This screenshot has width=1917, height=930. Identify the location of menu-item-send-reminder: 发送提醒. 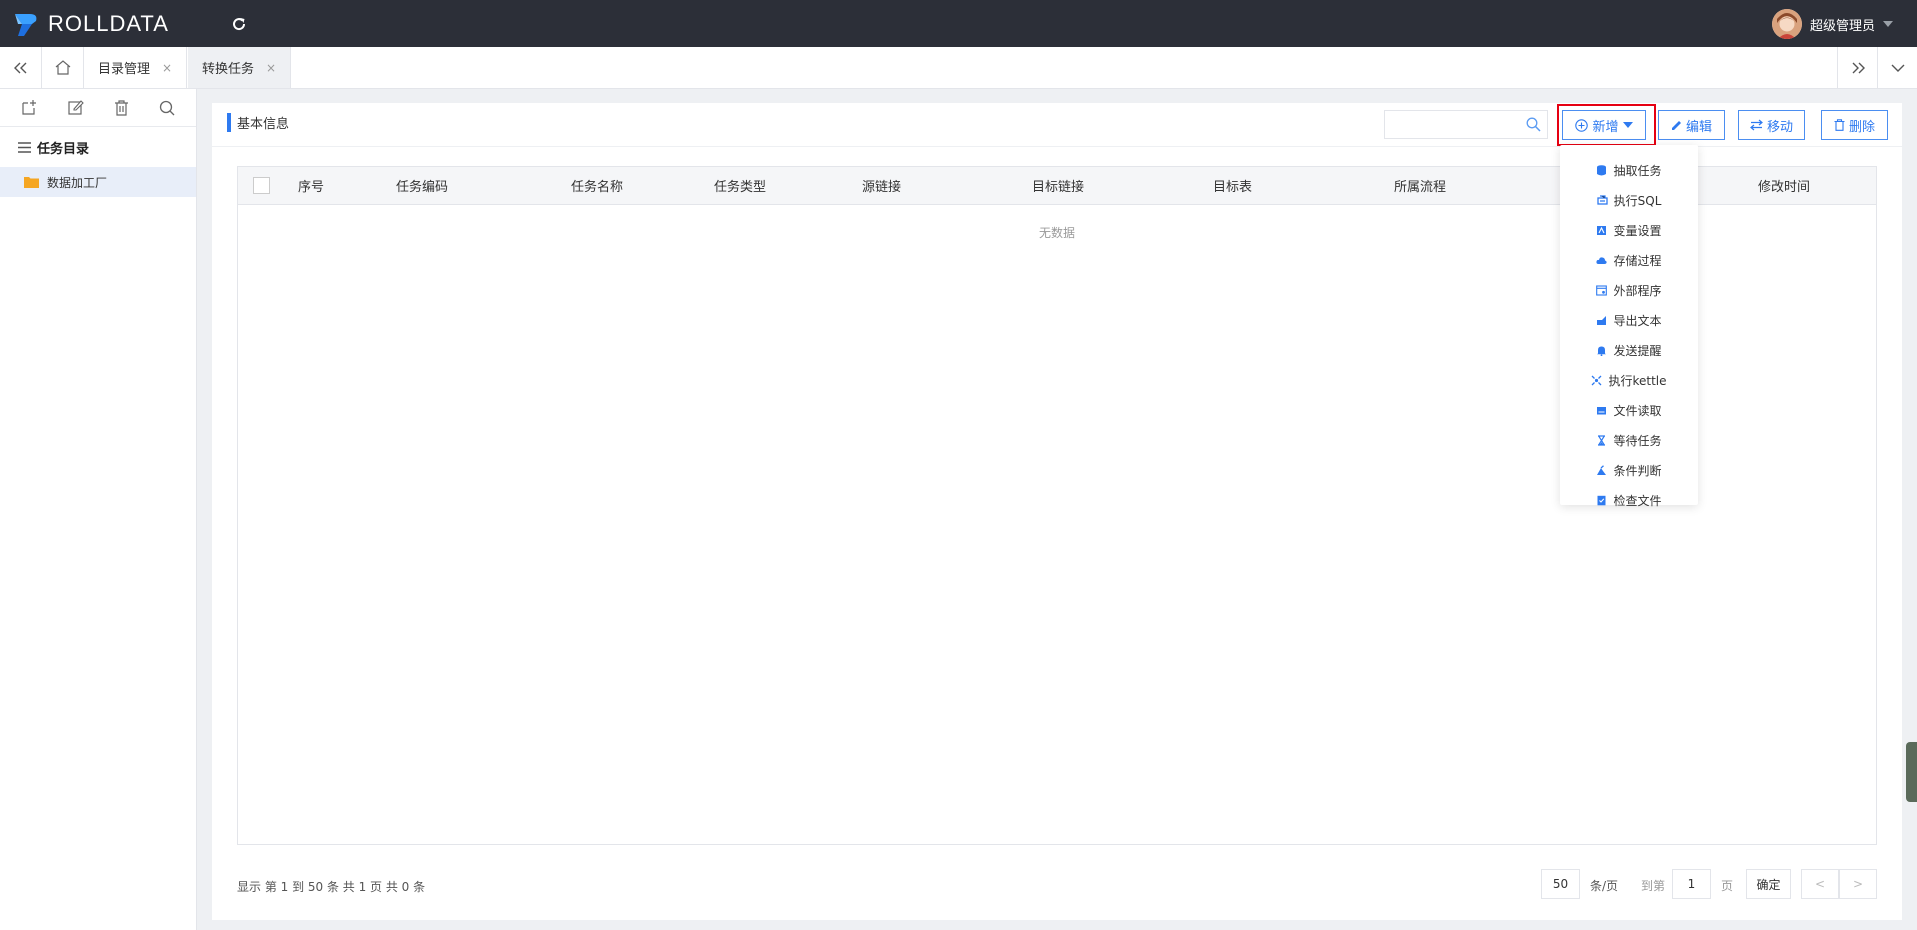
(1629, 350).